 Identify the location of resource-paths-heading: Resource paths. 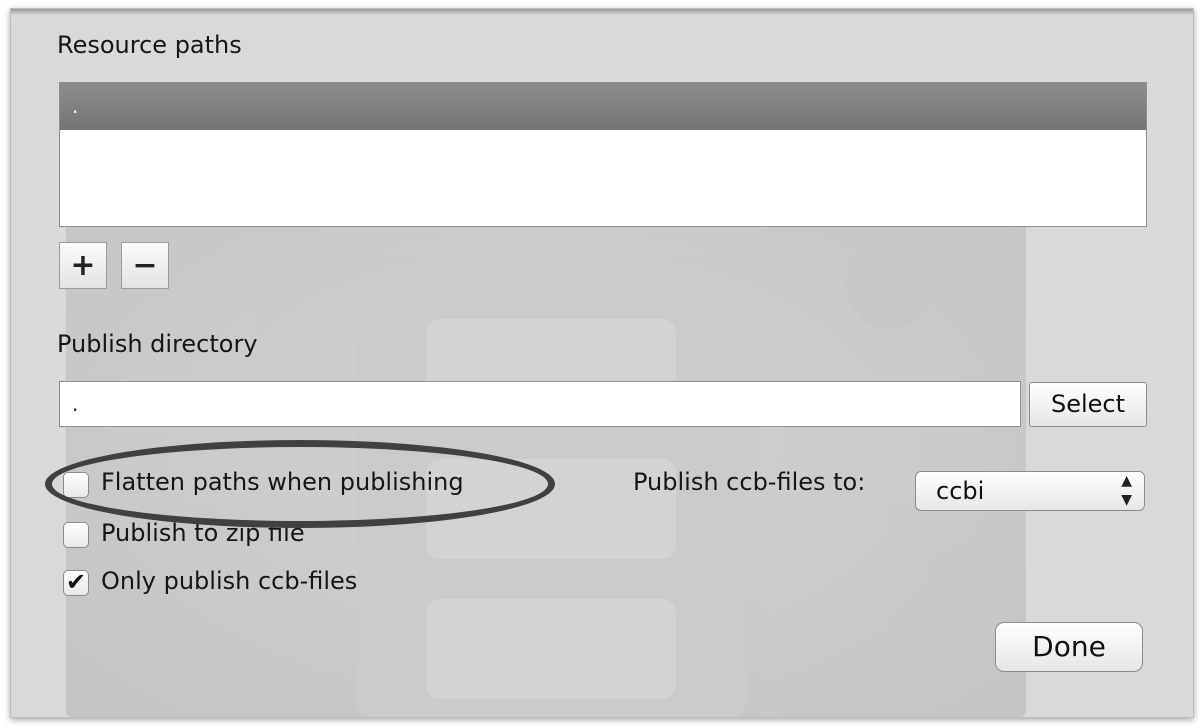
(149, 45).